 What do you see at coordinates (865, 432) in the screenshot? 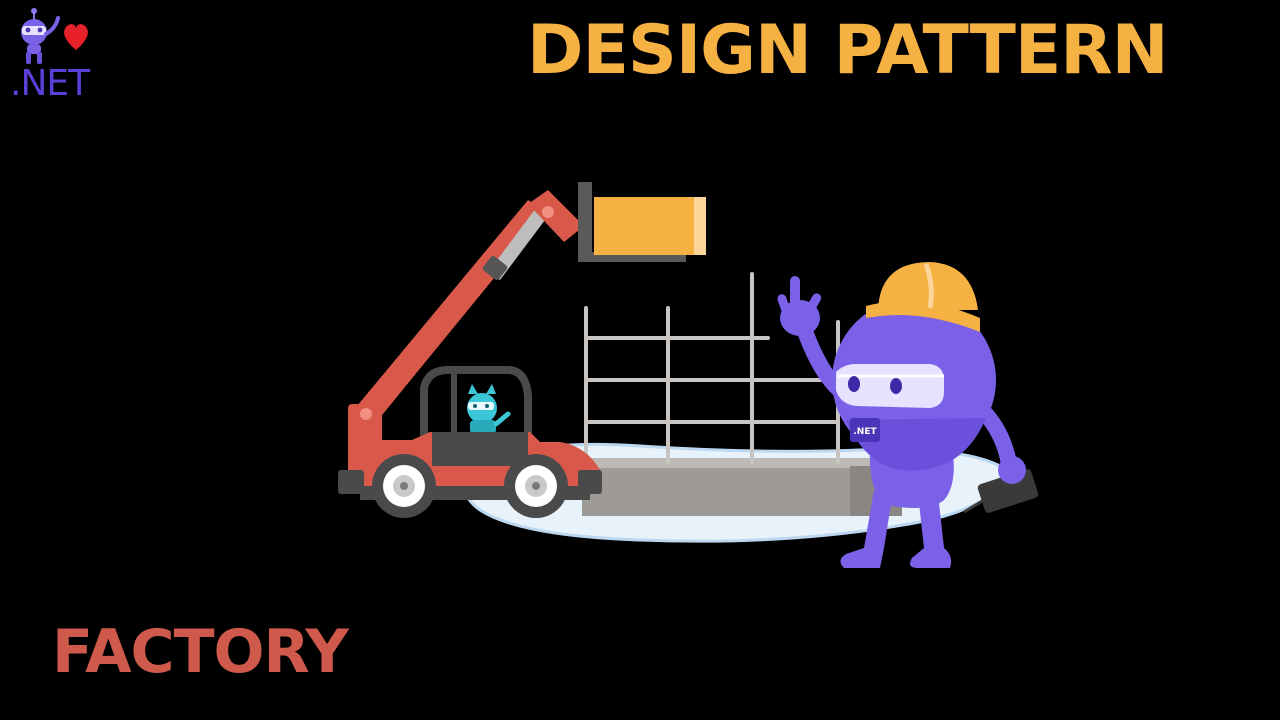
I see `mascot-badge-label: .NET` at bounding box center [865, 432].